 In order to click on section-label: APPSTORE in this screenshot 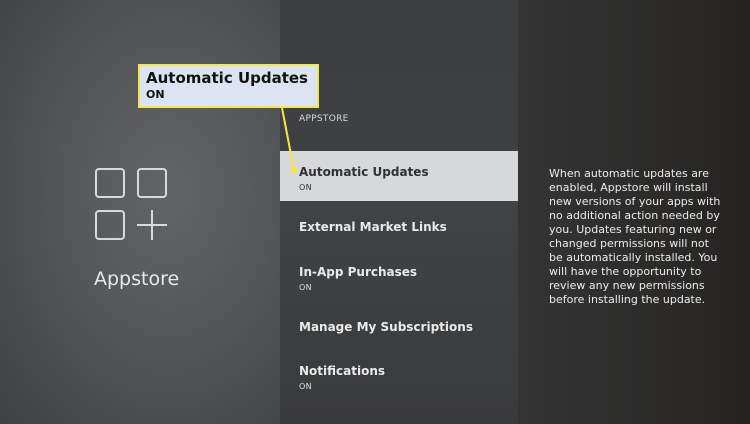, I will do `click(324, 119)`.